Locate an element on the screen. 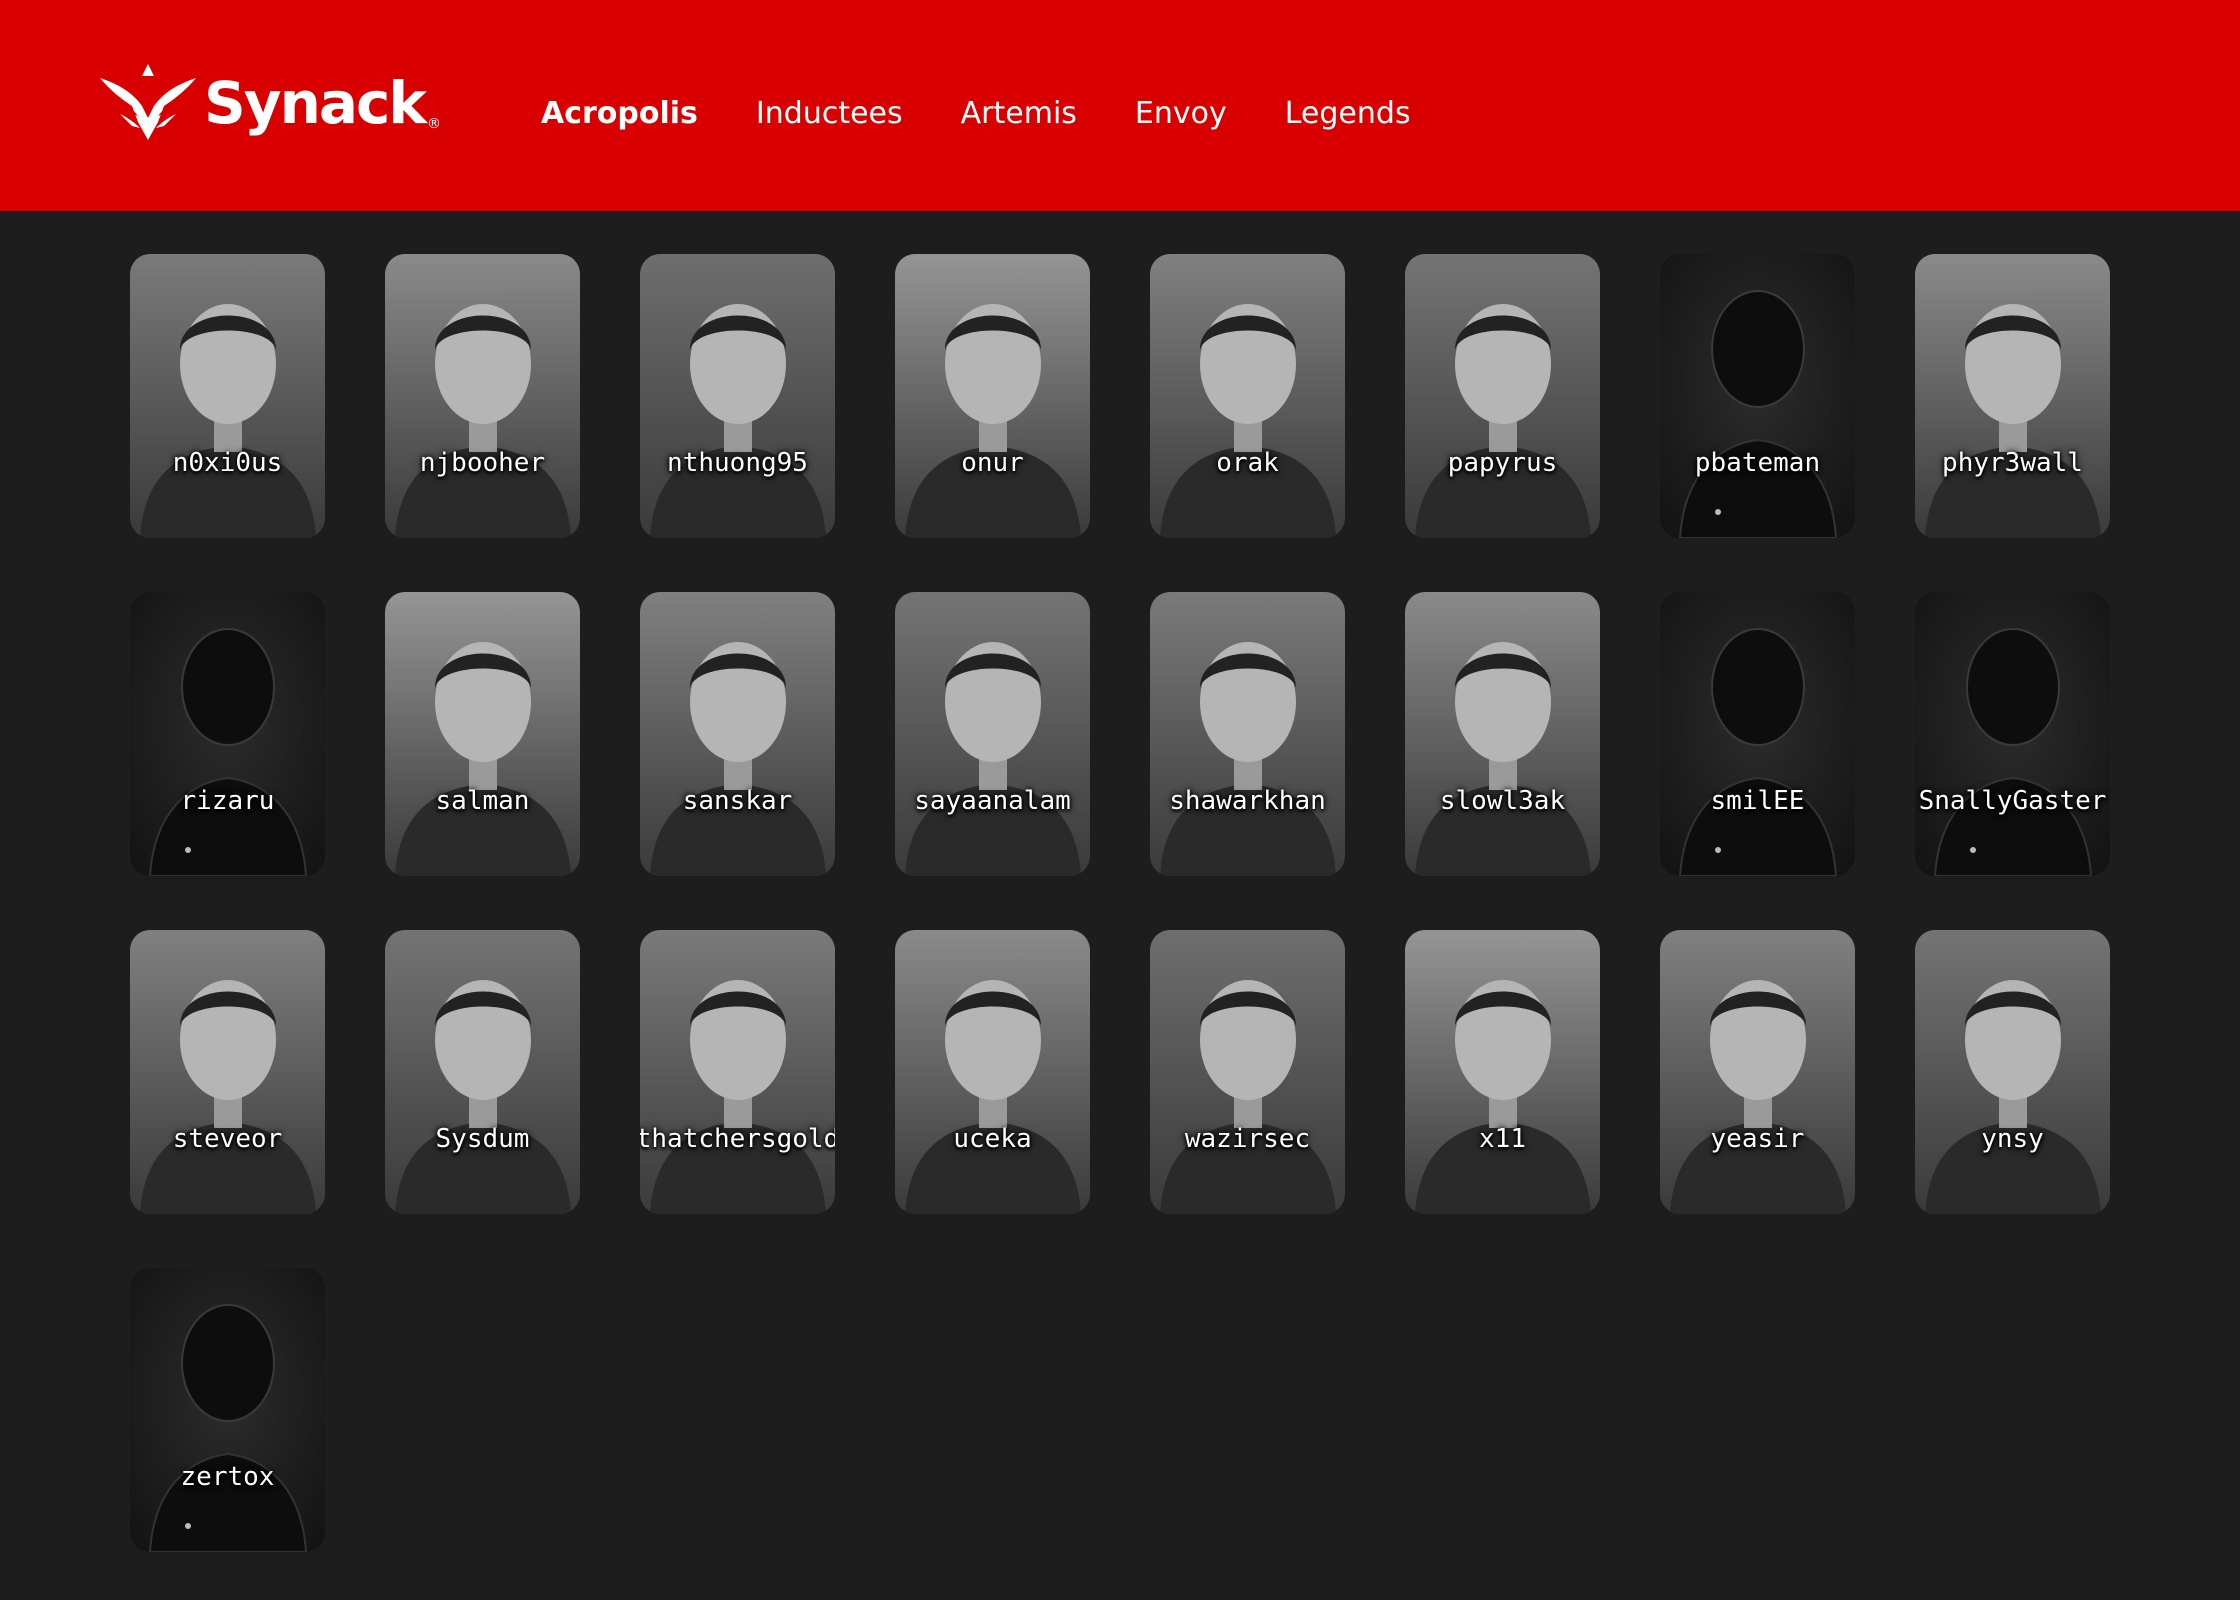  member-handle: njbooher is located at coordinates (482, 463).